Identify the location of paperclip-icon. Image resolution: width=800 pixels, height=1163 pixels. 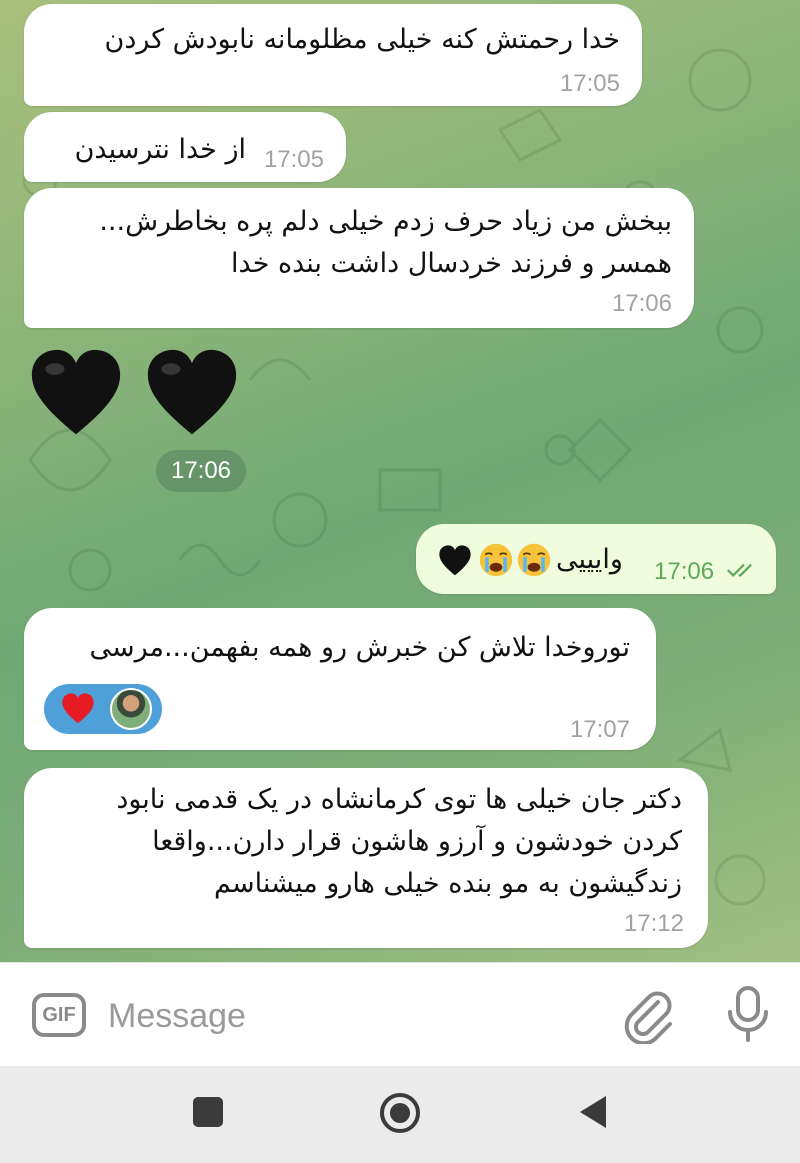
(648, 1016).